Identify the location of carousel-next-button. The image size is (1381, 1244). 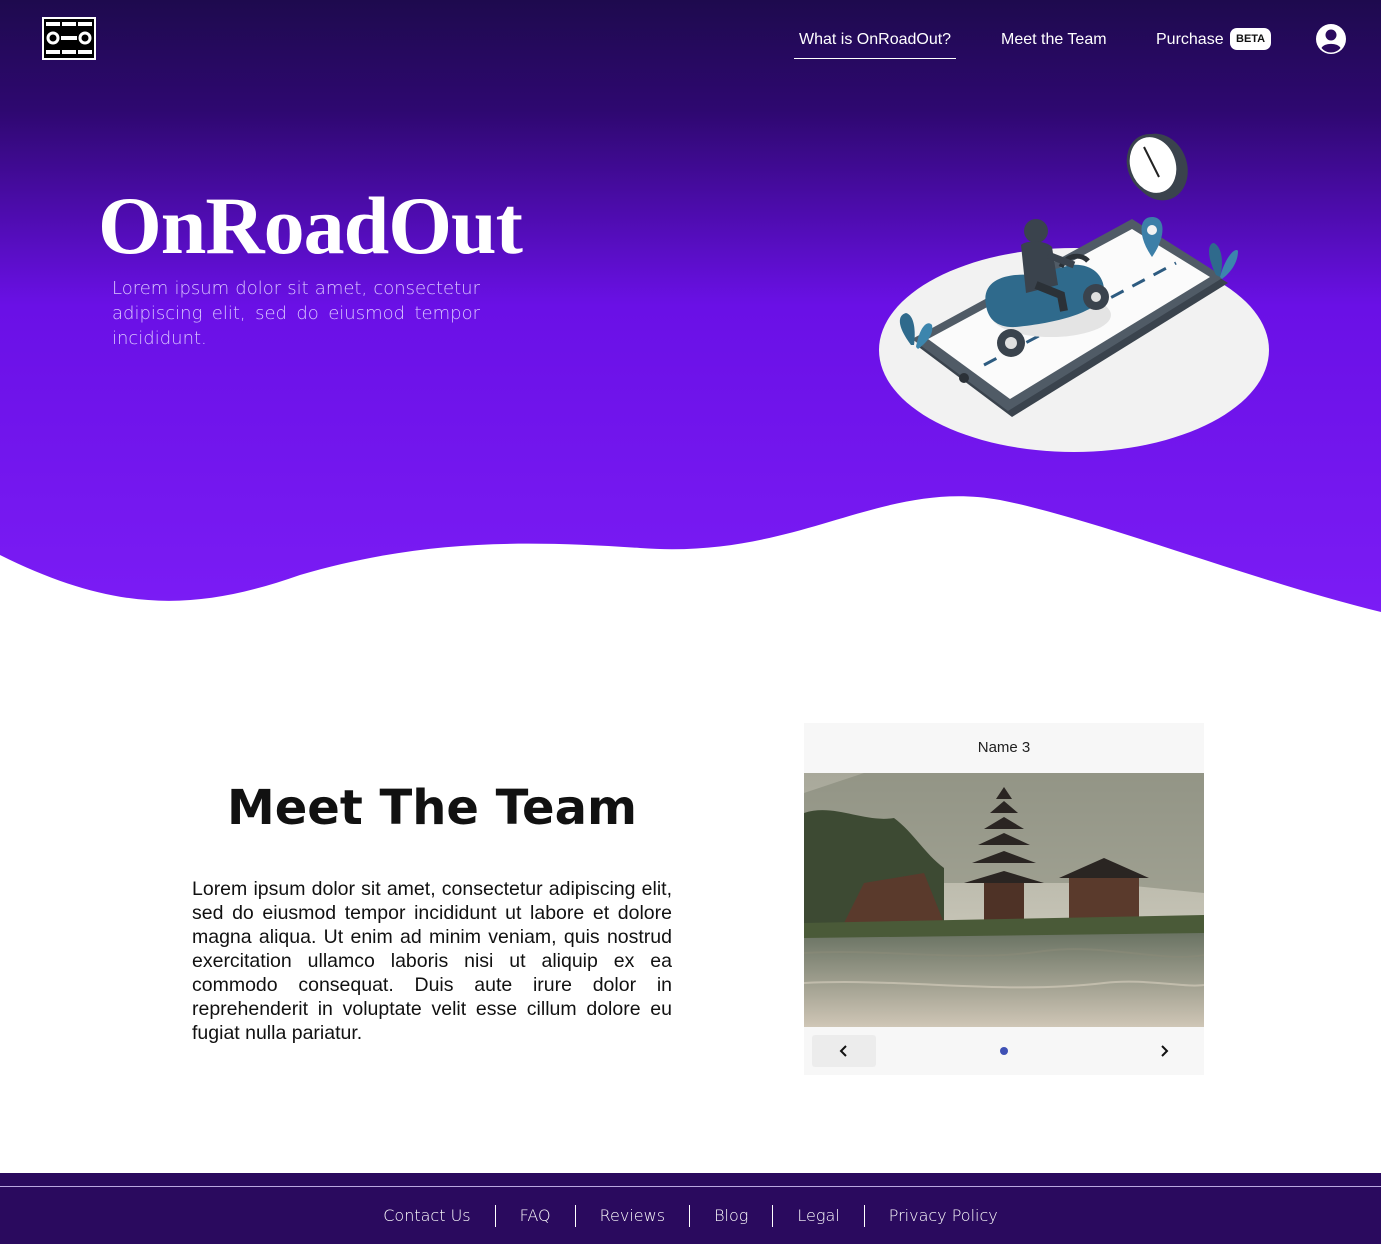
(1164, 1051).